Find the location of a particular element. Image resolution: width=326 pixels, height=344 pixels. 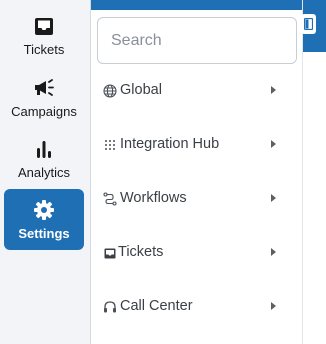

search-input is located at coordinates (197, 40).